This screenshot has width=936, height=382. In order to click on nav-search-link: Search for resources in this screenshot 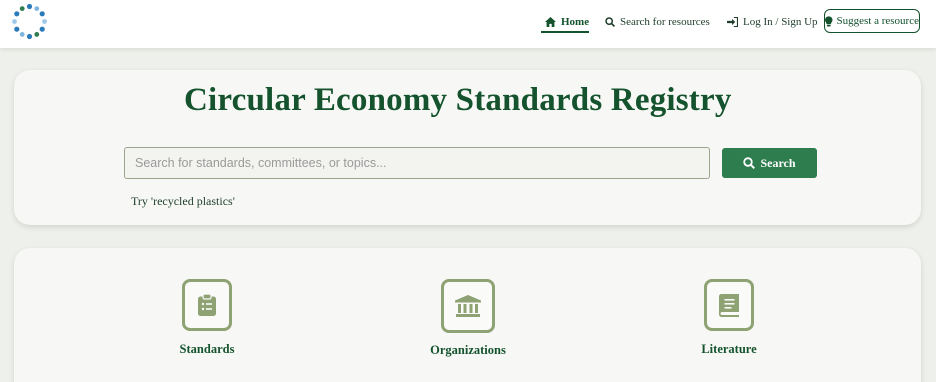, I will do `click(657, 22)`.